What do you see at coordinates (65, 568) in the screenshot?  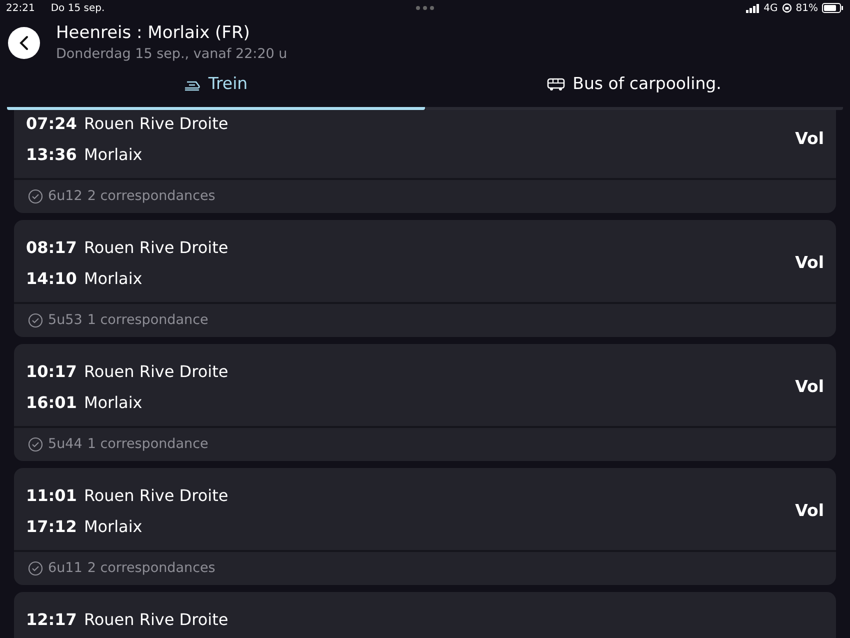 I see `duration-text: 6u11` at bounding box center [65, 568].